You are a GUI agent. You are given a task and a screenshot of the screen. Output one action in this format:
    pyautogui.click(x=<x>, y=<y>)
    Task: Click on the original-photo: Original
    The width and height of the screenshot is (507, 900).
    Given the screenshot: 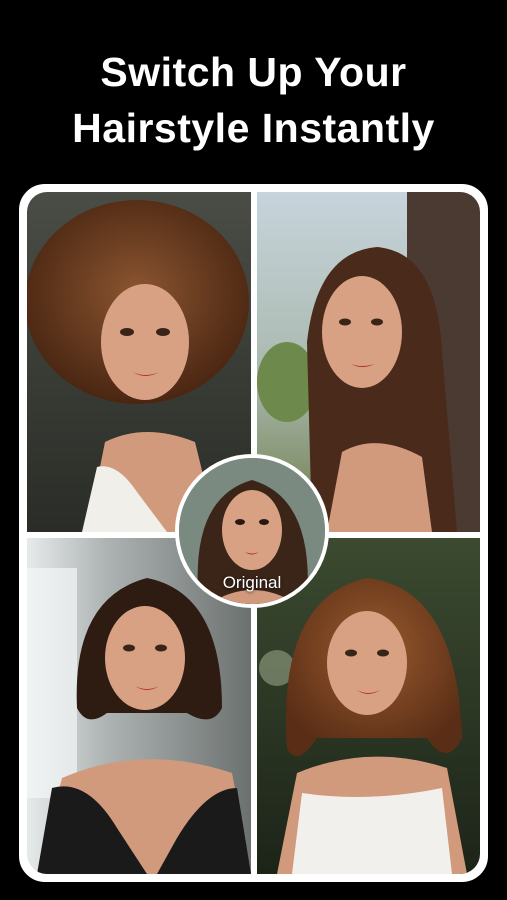 What is the action you would take?
    pyautogui.click(x=252, y=531)
    